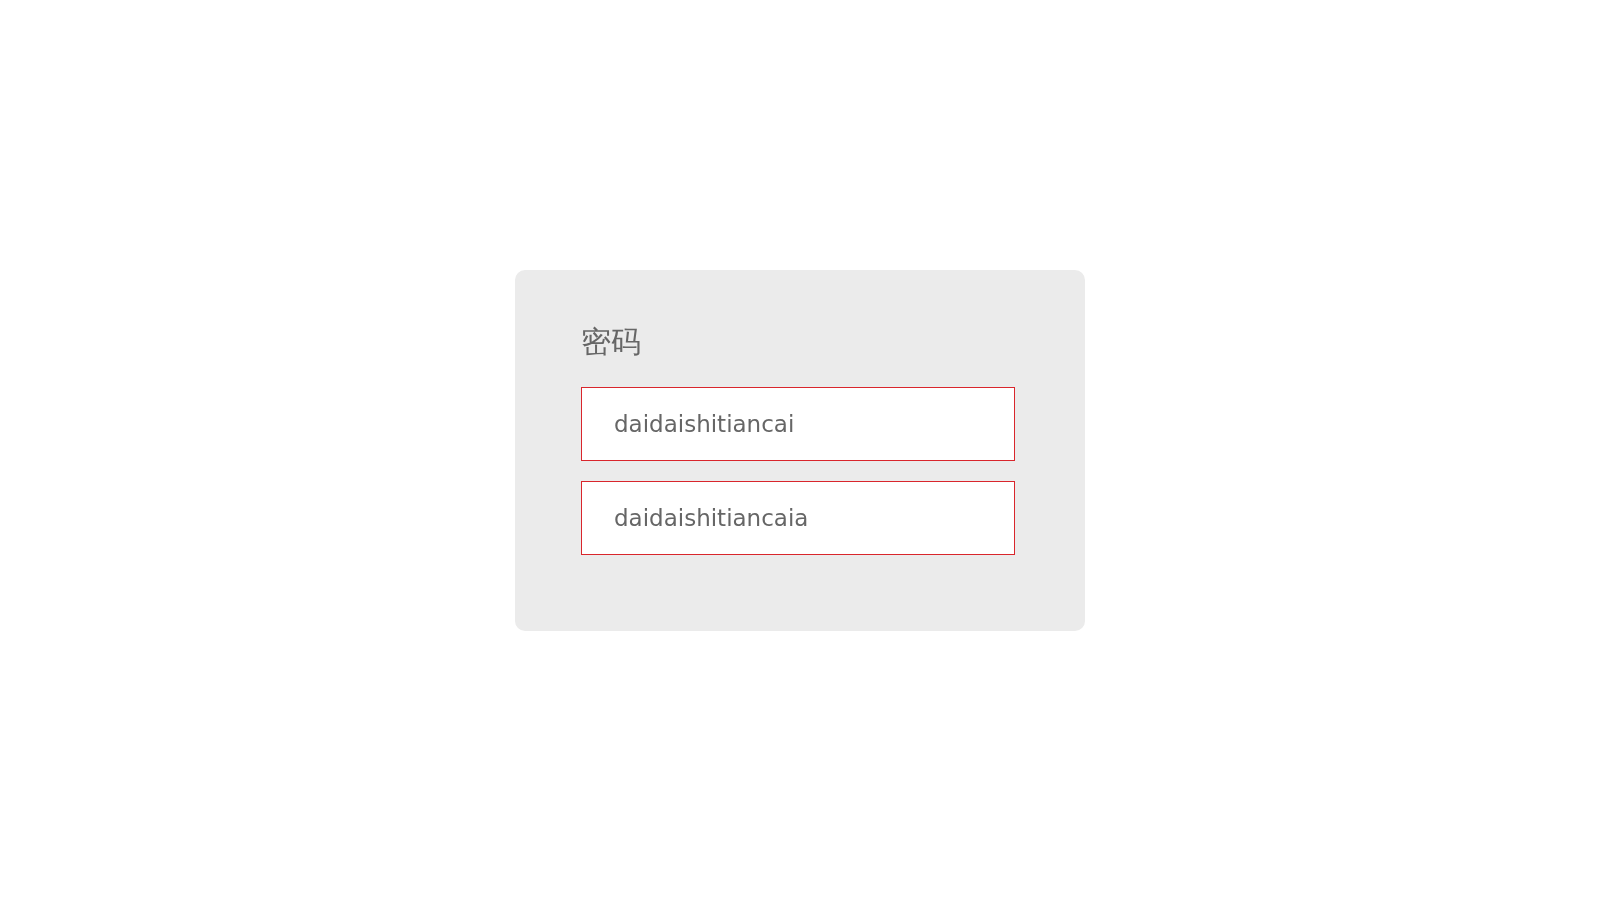 This screenshot has width=1600, height=900. I want to click on input-field: daidaishitiancaia, so click(798, 517).